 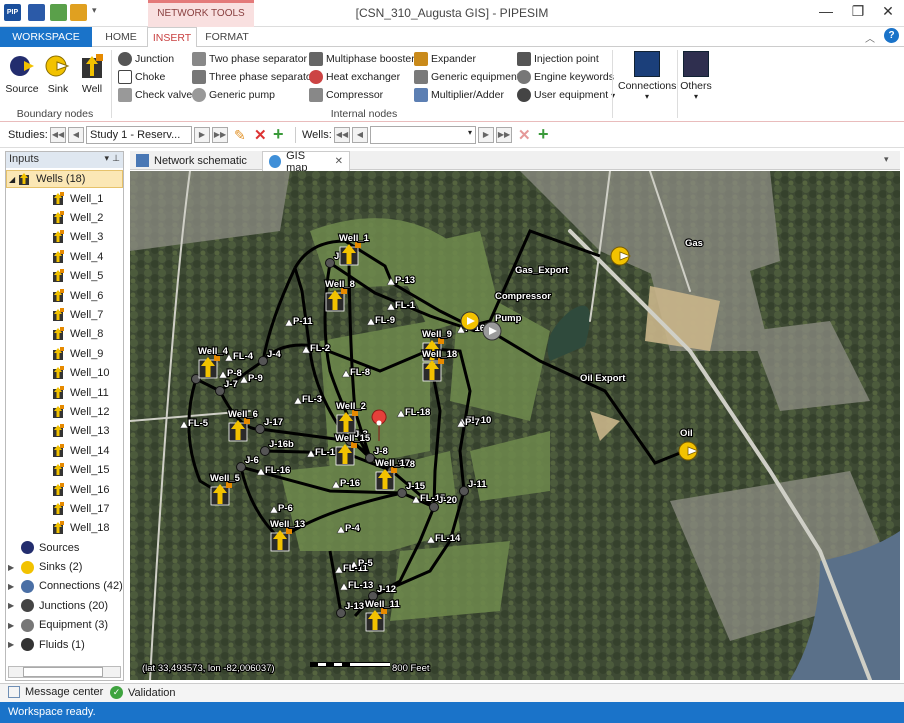 I want to click on pipe-label: FL-9, so click(x=385, y=320).